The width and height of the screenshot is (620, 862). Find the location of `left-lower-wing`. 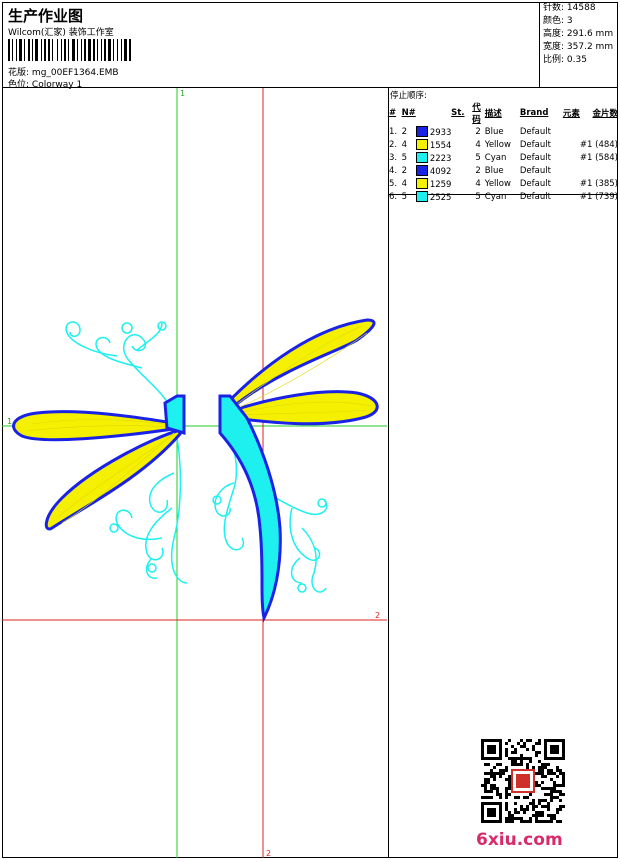

left-lower-wing is located at coordinates (113, 479).